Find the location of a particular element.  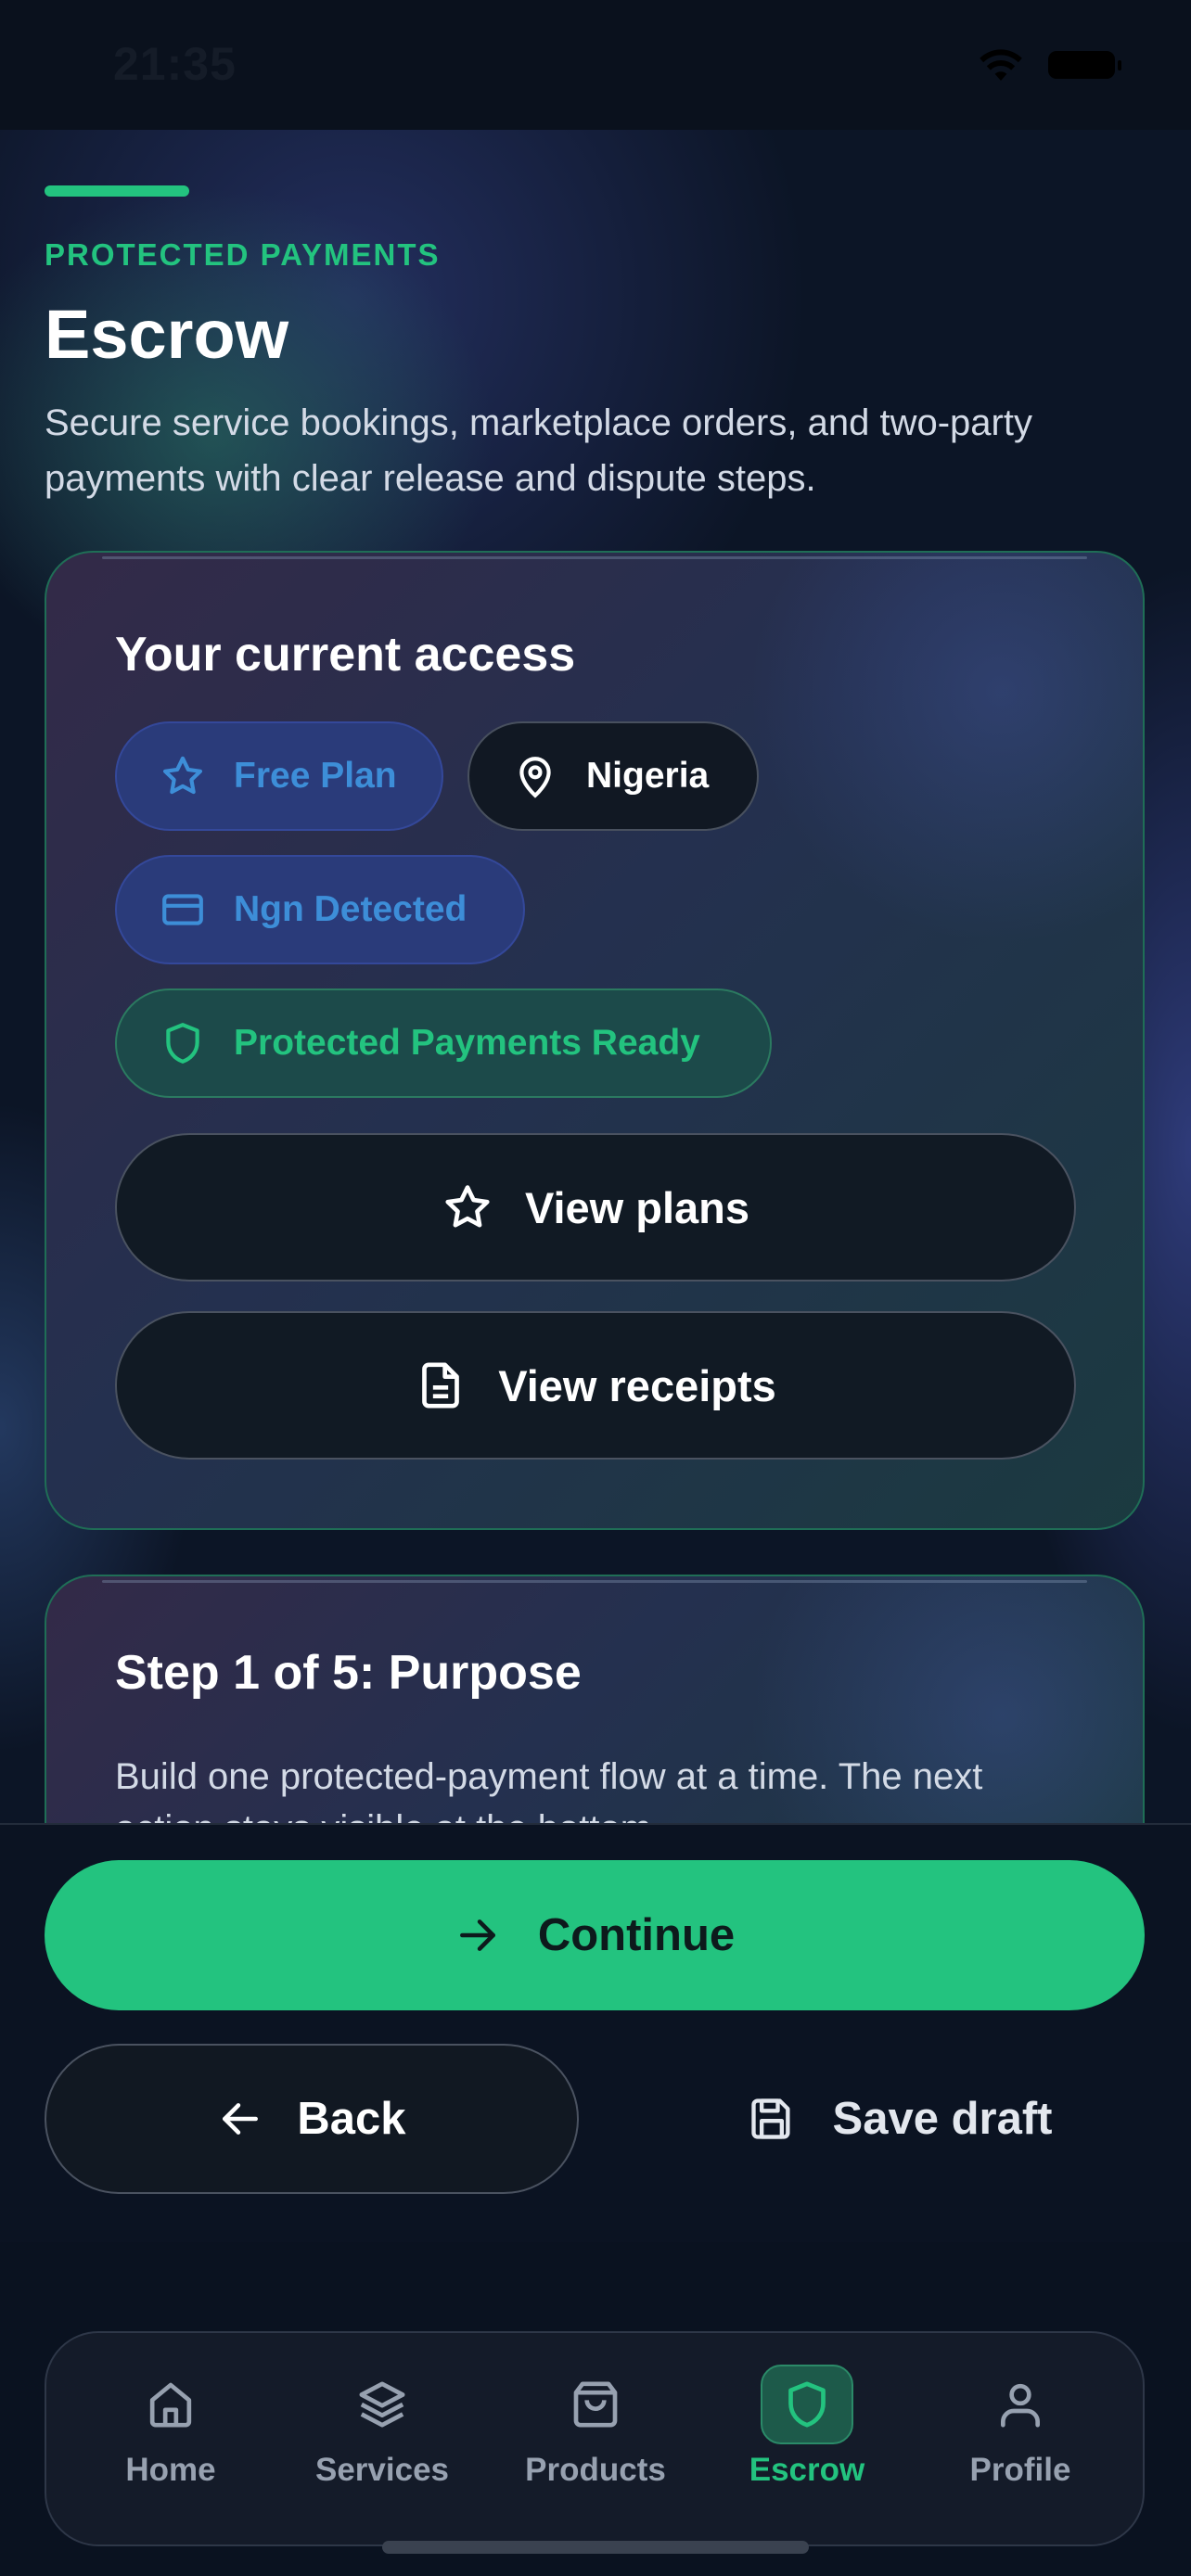

back-button: Back is located at coordinates (312, 2119).